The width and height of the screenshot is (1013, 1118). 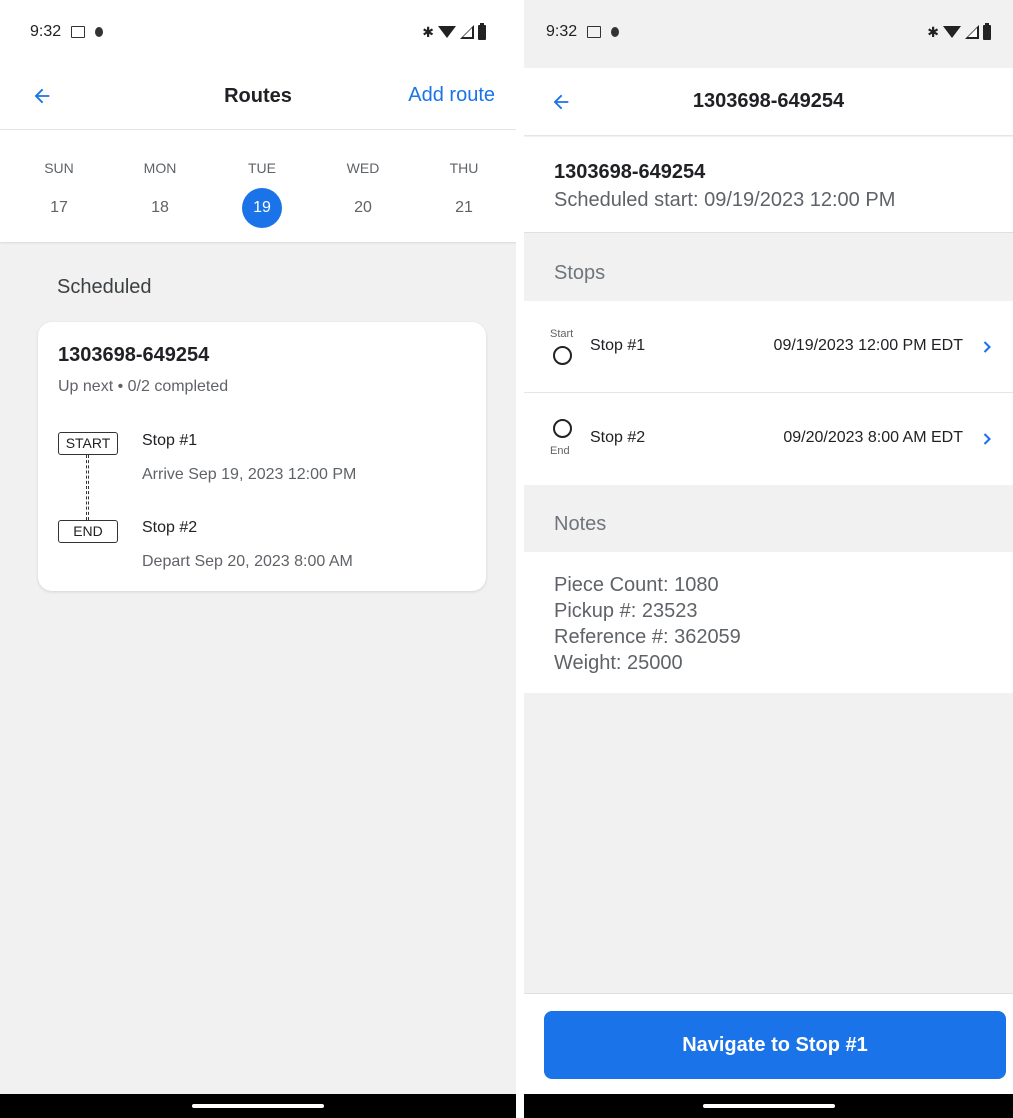 What do you see at coordinates (725, 200) in the screenshot?
I see `scheduled-start: Scheduled start: 09/19/2023 12:00 PM` at bounding box center [725, 200].